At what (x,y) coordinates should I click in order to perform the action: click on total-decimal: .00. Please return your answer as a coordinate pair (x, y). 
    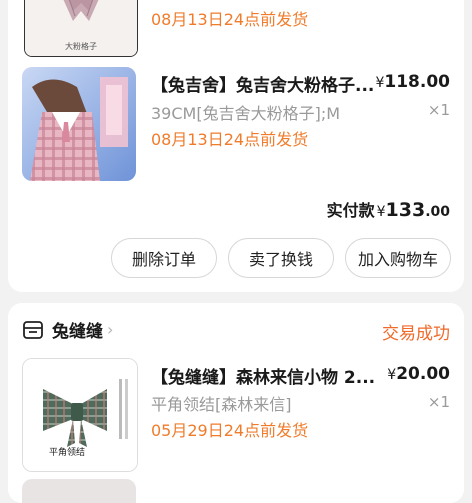
    Looking at the image, I should click on (437, 212).